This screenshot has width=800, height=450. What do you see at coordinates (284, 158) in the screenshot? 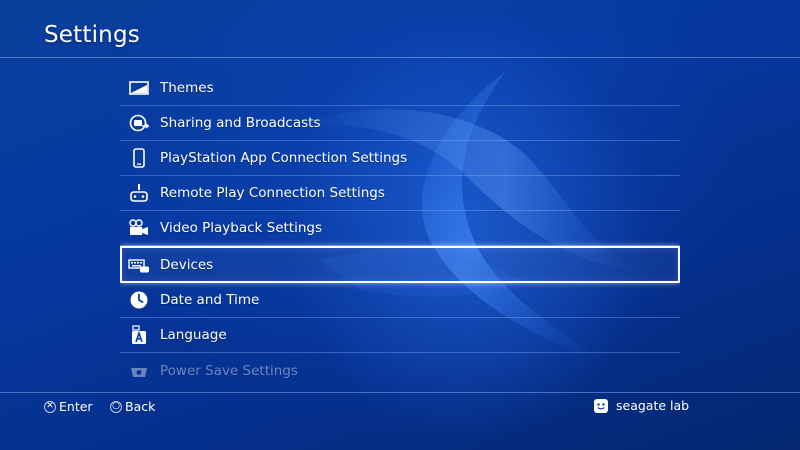
I see `menu-item-label: PlayStation App Connection Settings` at bounding box center [284, 158].